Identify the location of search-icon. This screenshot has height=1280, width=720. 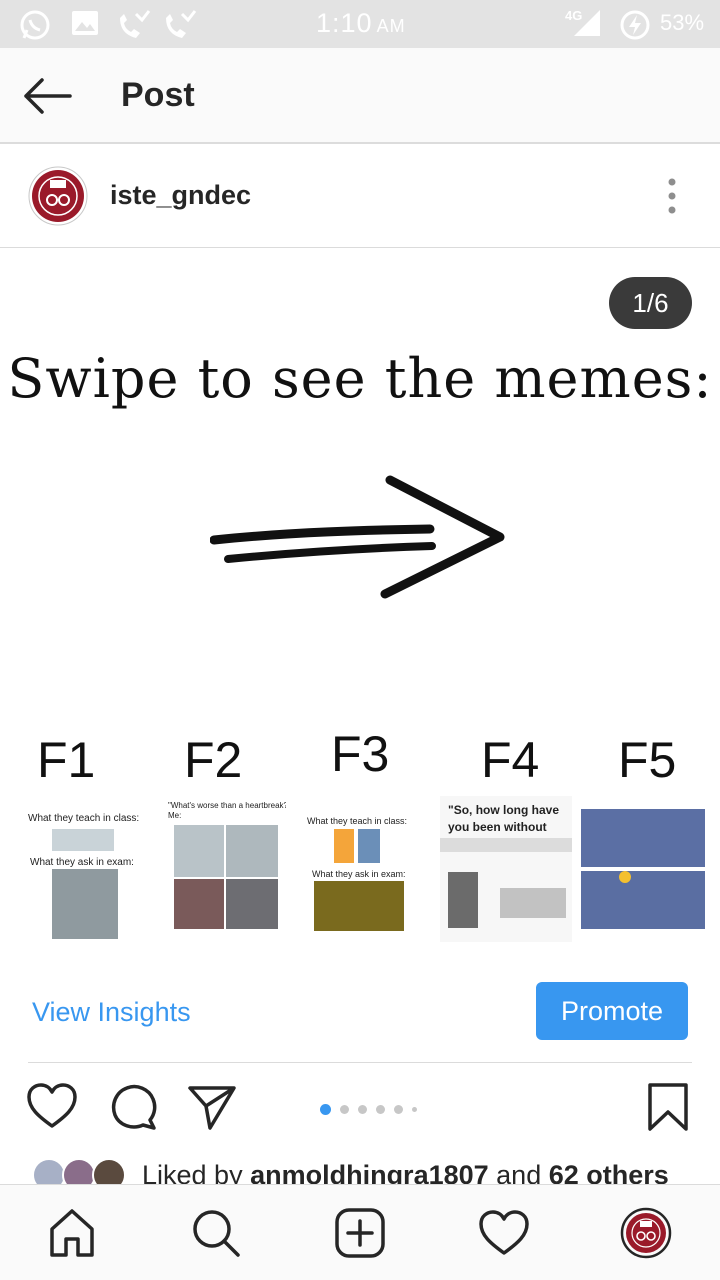
(216, 1233).